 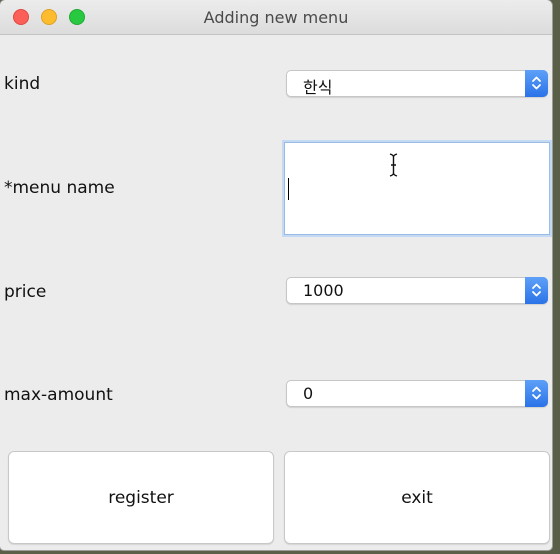 What do you see at coordinates (141, 497) in the screenshot?
I see `register-button: register` at bounding box center [141, 497].